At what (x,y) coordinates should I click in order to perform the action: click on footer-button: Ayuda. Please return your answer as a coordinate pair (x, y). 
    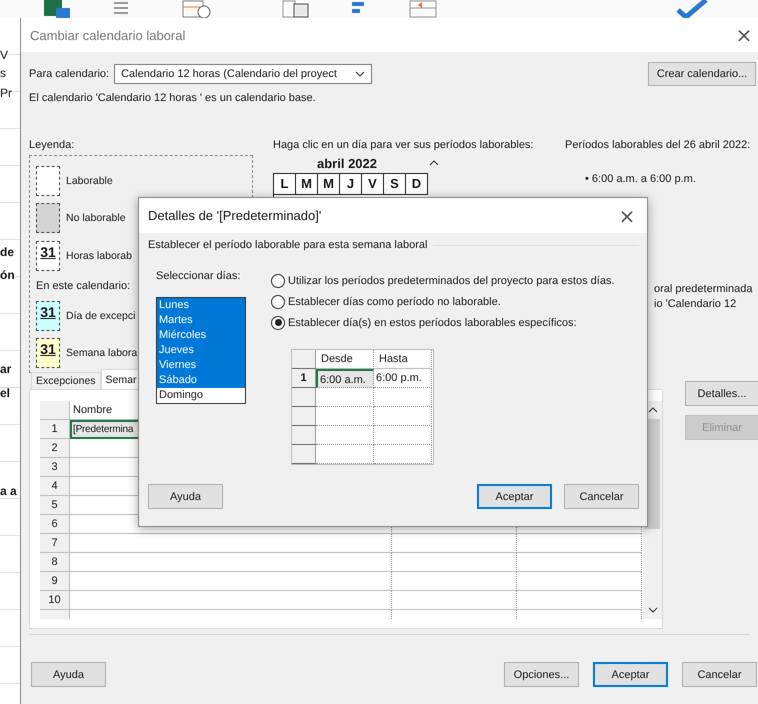
    Looking at the image, I should click on (68, 674).